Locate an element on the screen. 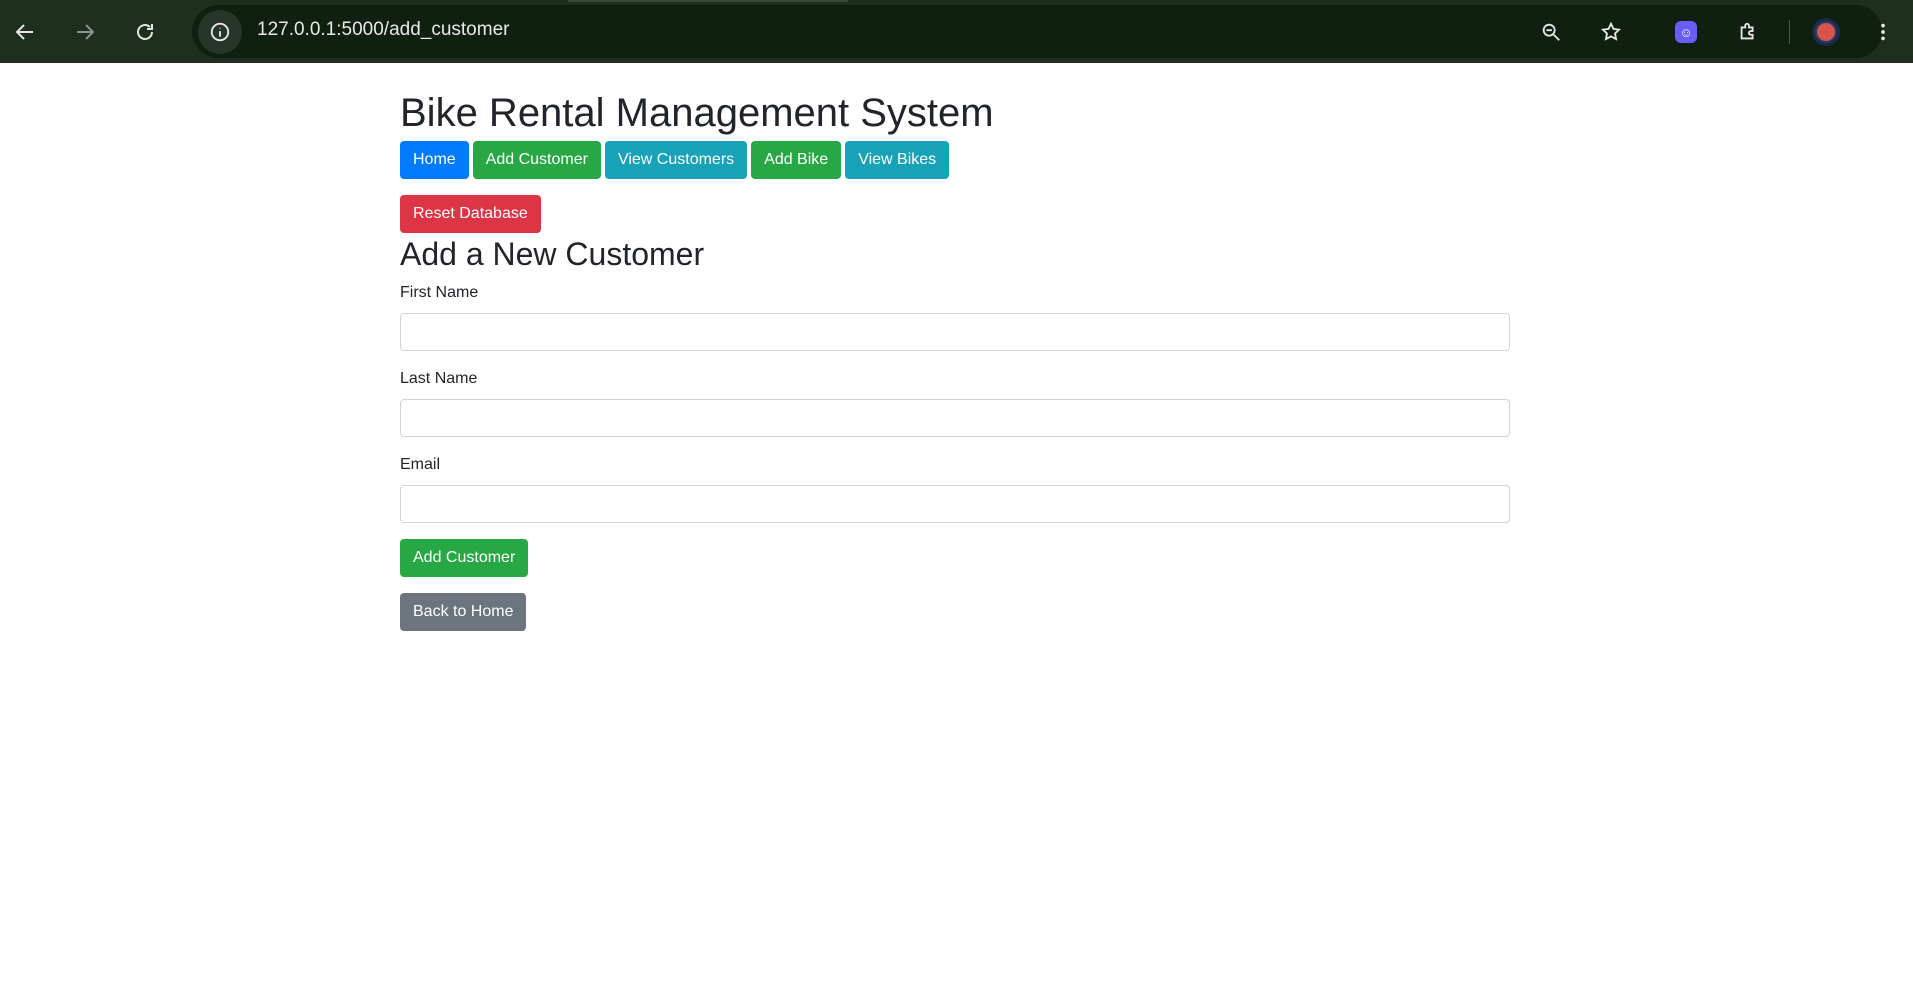 Image resolution: width=1913 pixels, height=997 pixels. forward-arrow-icon is located at coordinates (85, 32).